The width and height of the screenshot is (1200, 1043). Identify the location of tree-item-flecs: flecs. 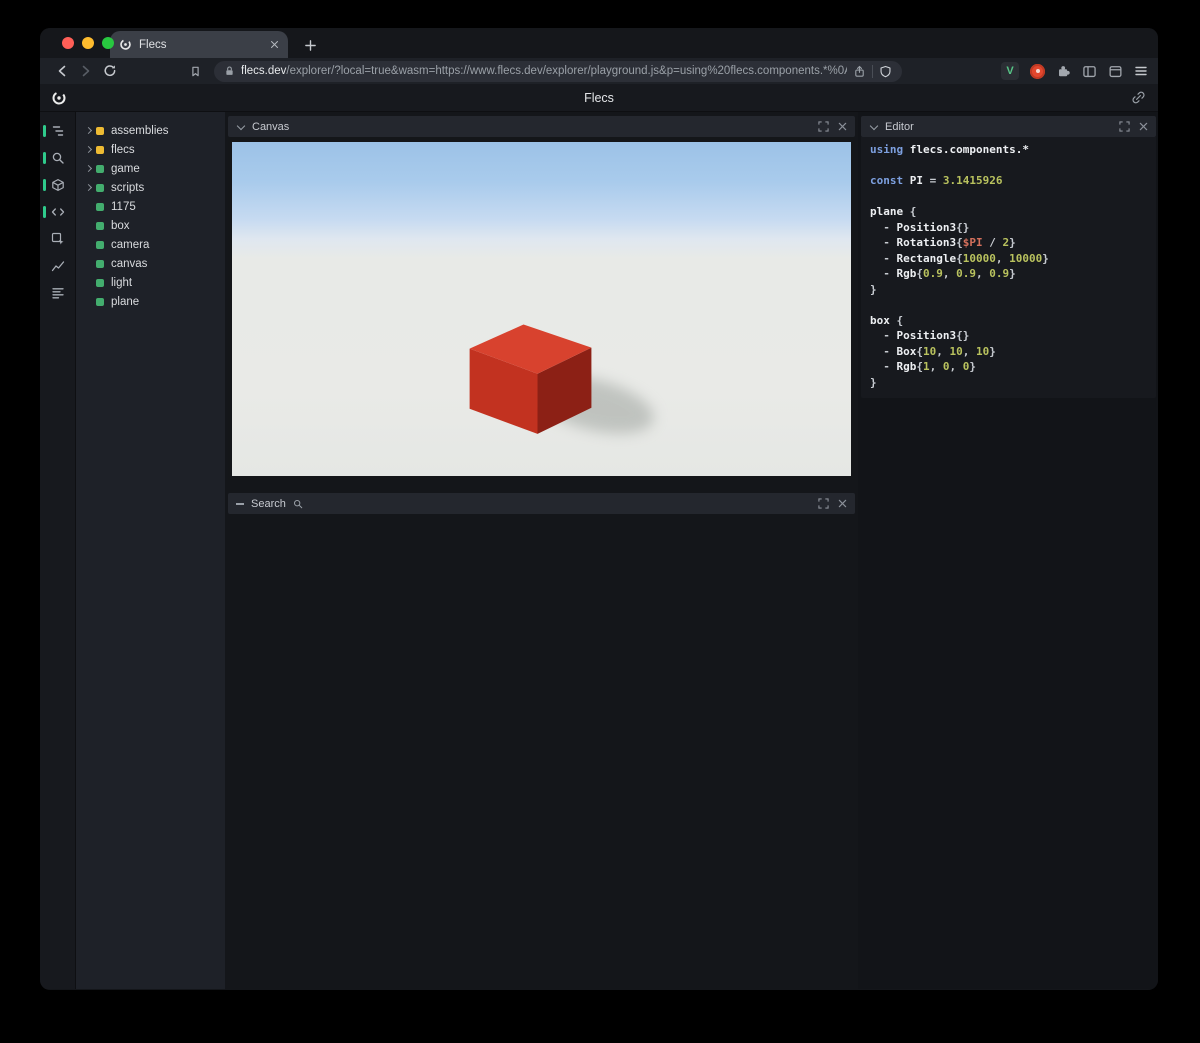
(150, 149).